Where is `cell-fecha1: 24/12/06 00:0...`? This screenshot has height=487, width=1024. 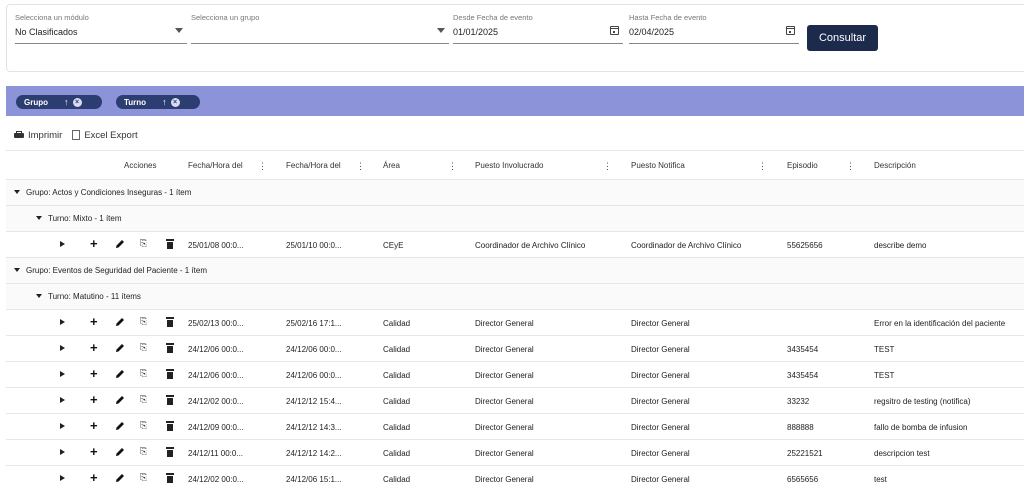 cell-fecha1: 24/12/06 00:0... is located at coordinates (216, 375).